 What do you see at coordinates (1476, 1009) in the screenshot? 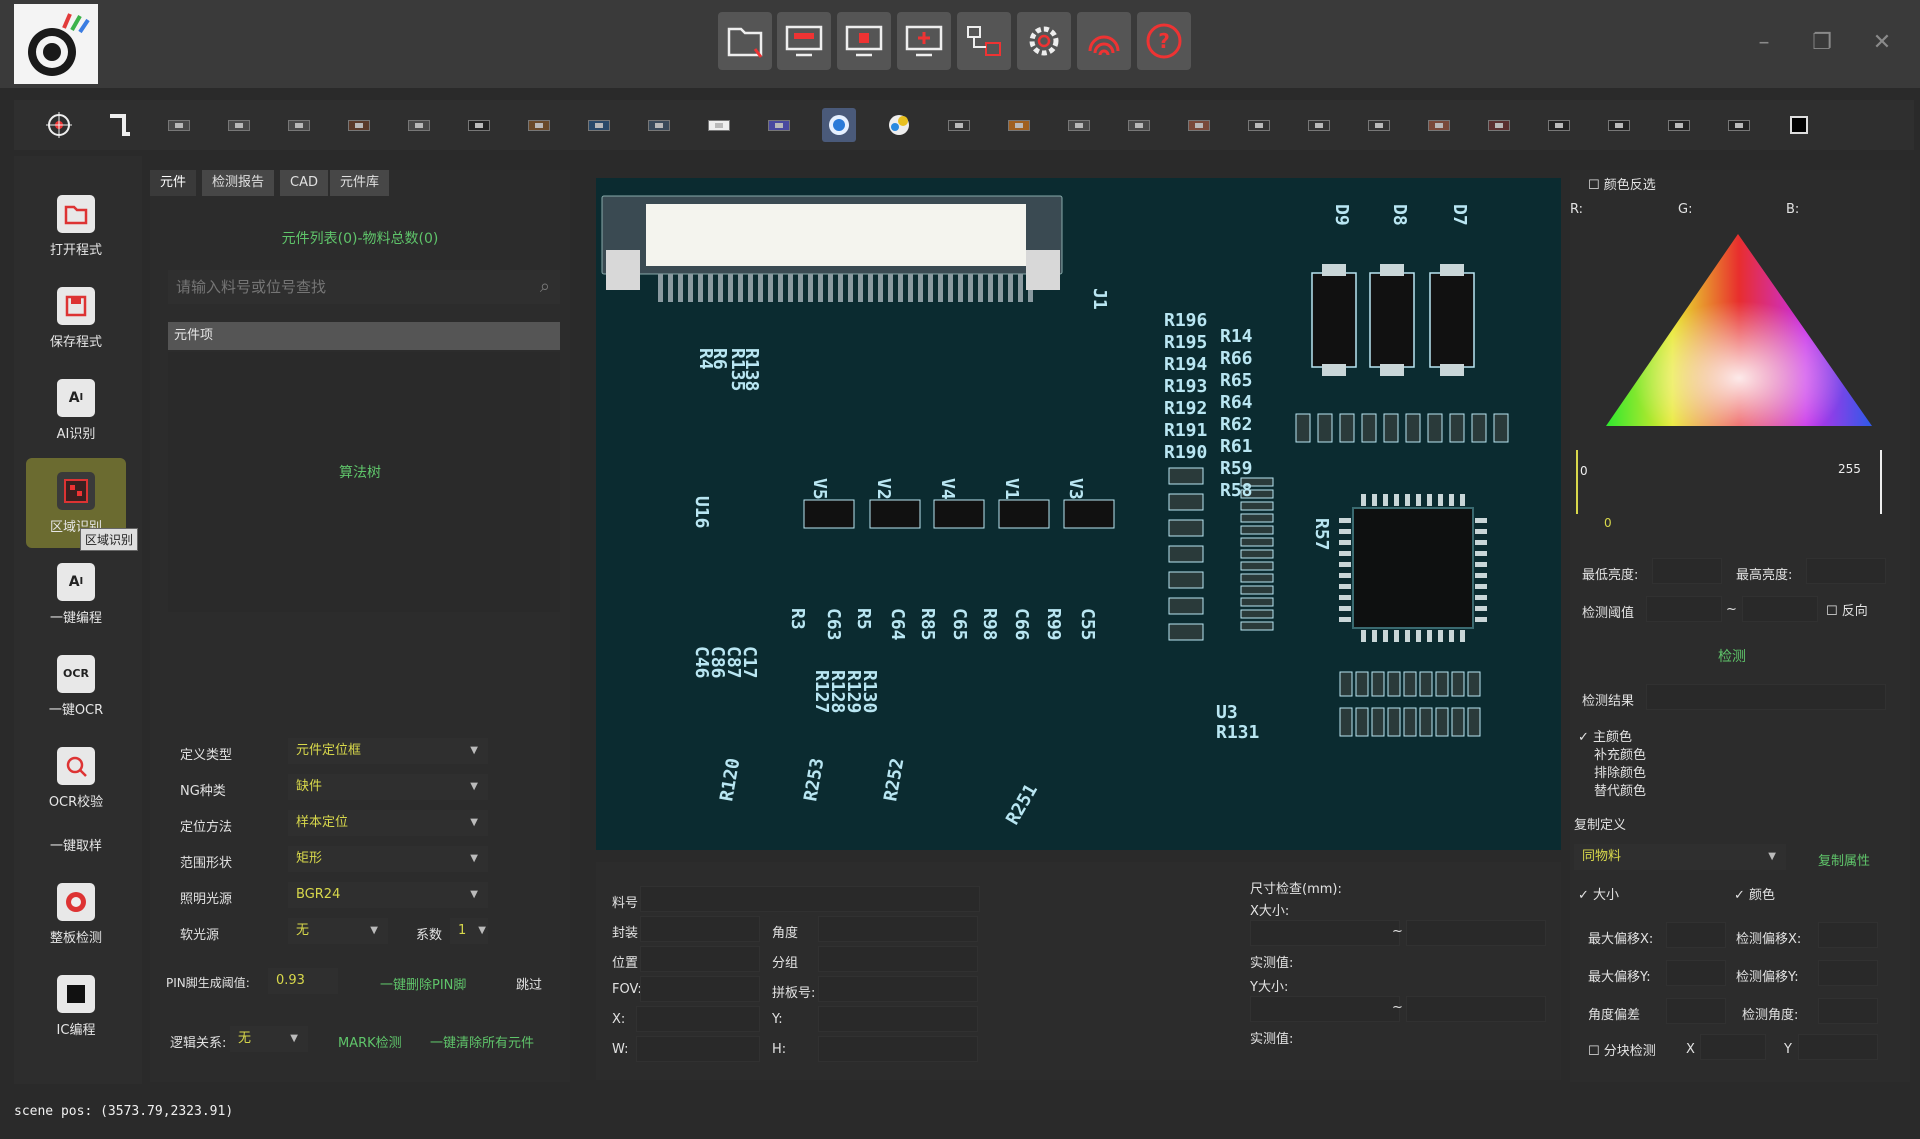
I see `y-size-max-input` at bounding box center [1476, 1009].